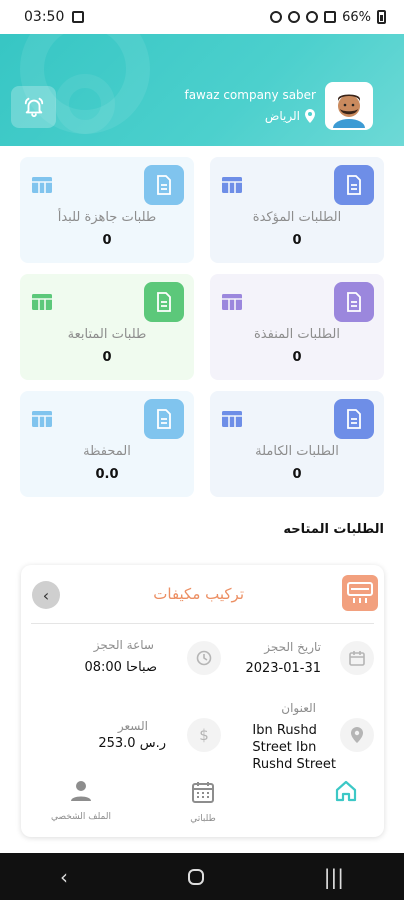 The height and width of the screenshot is (900, 404). I want to click on address-label: العنوان, so click(298, 708).